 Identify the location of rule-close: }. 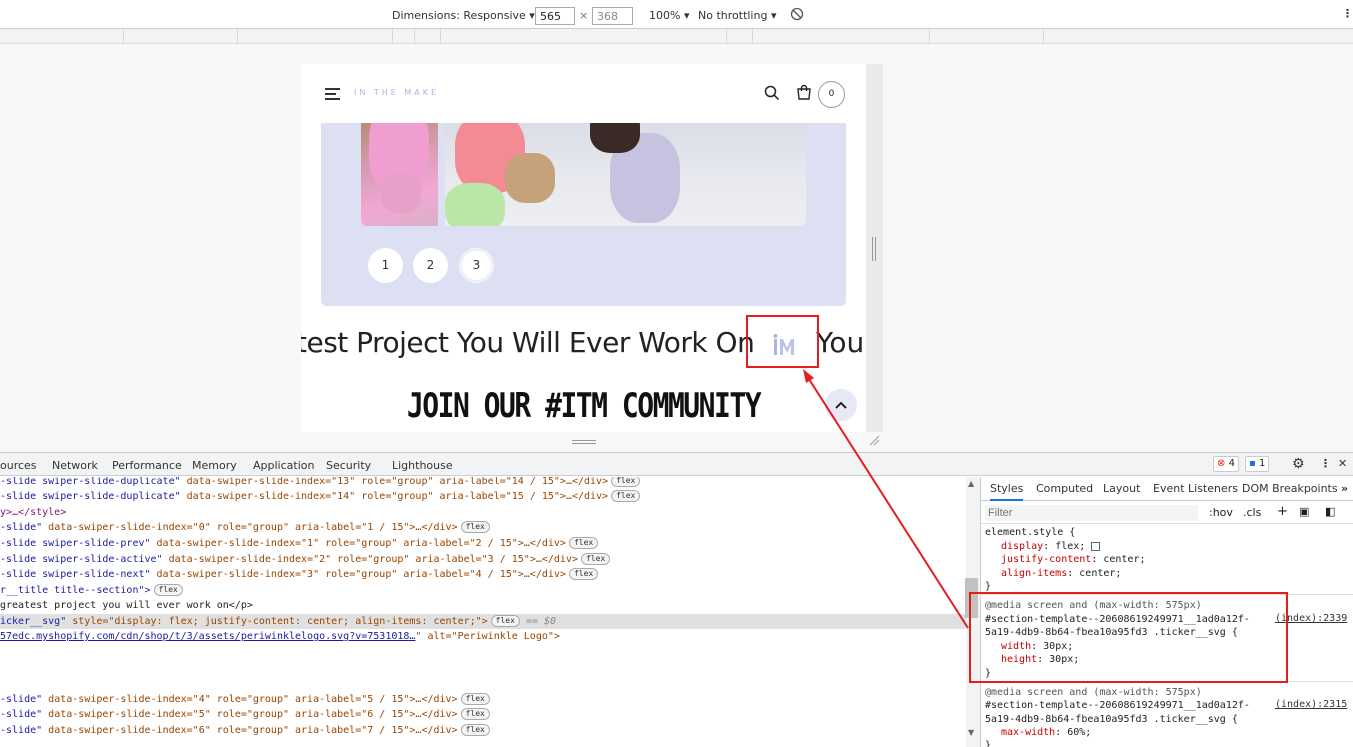
(988, 743).